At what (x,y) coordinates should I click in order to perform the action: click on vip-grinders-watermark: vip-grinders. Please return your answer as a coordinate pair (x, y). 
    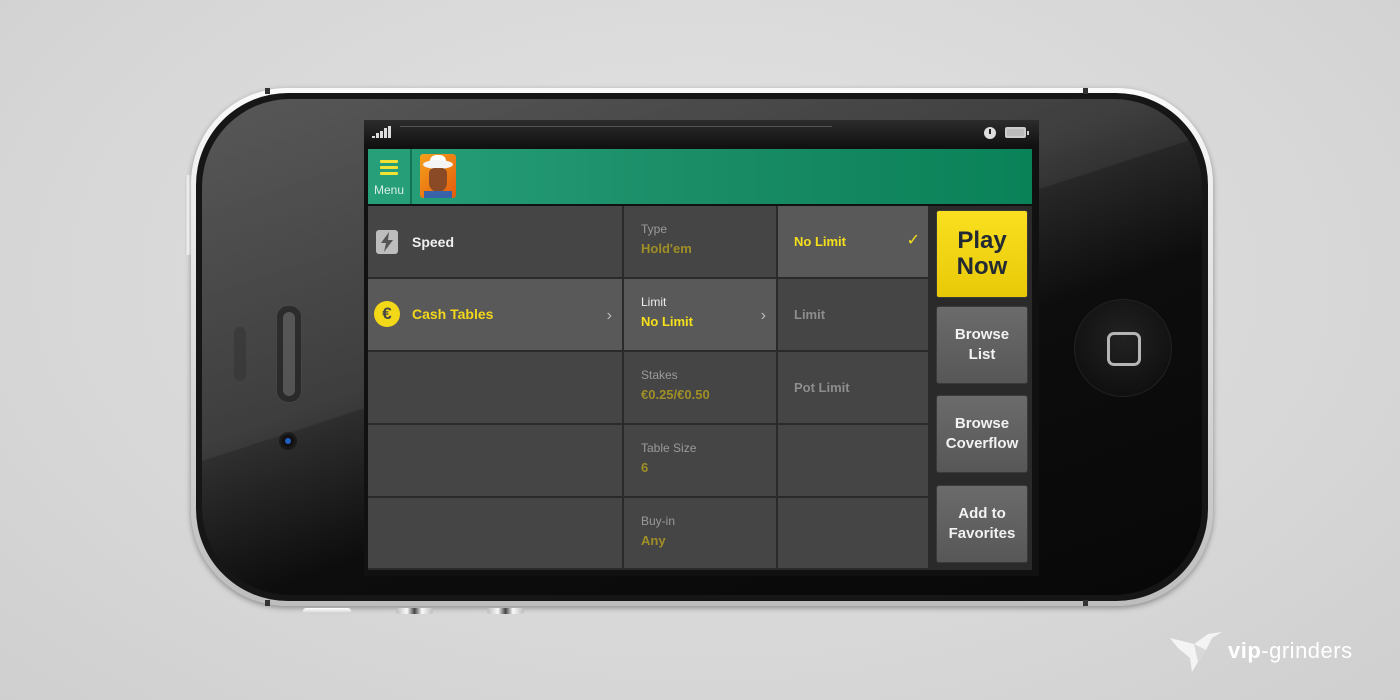
    Looking at the image, I should click on (1260, 651).